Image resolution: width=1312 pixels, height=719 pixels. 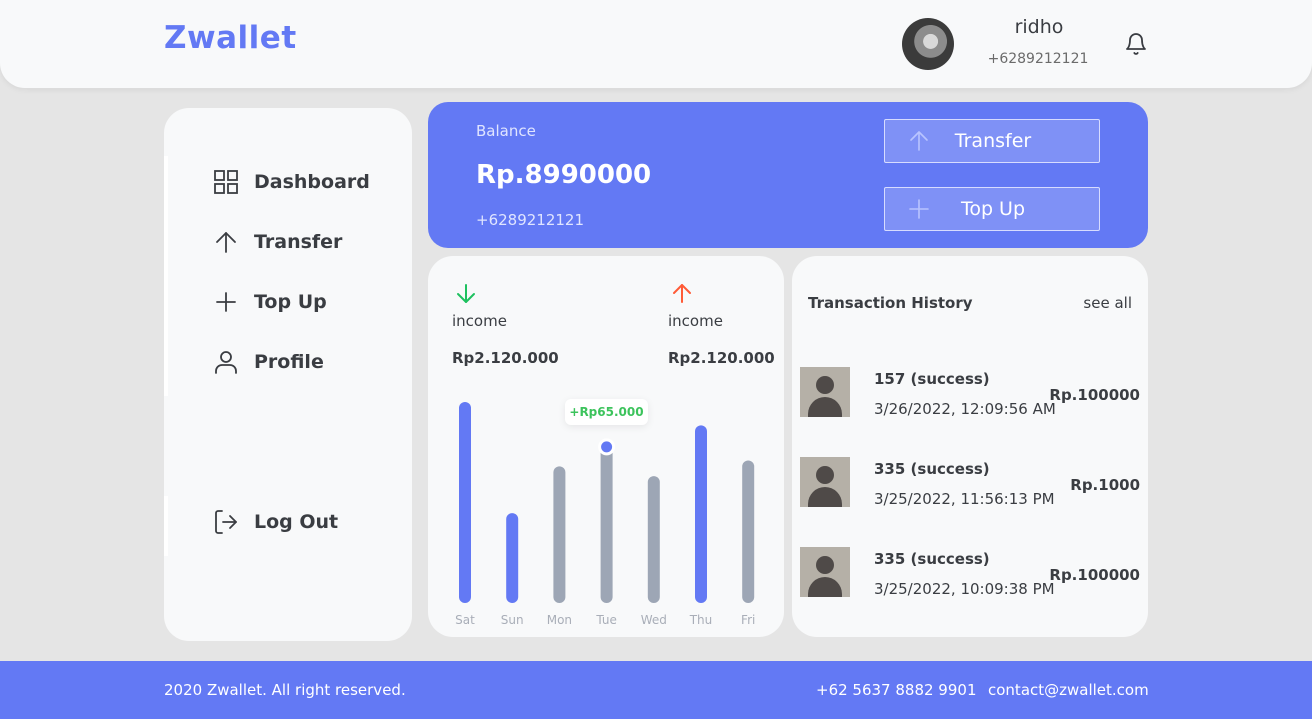 What do you see at coordinates (230, 38) in the screenshot?
I see `app-logo: Zwallet` at bounding box center [230, 38].